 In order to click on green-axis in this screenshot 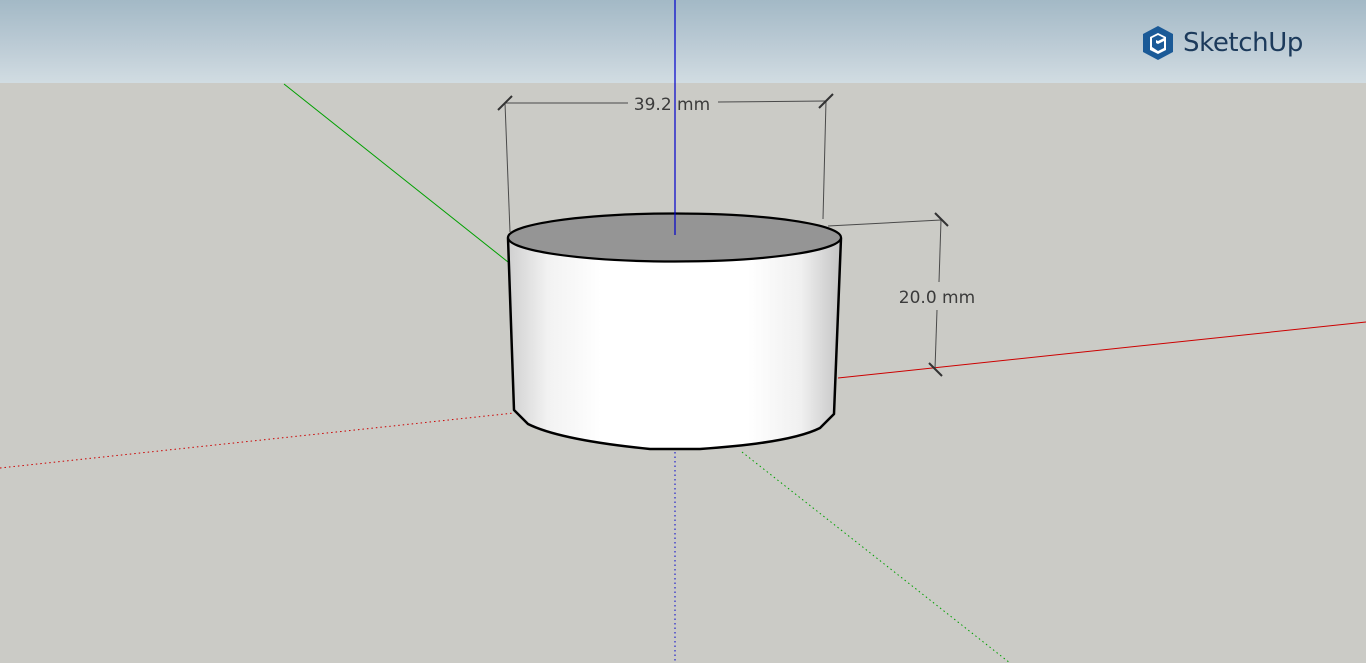, I will do `click(396, 173)`.